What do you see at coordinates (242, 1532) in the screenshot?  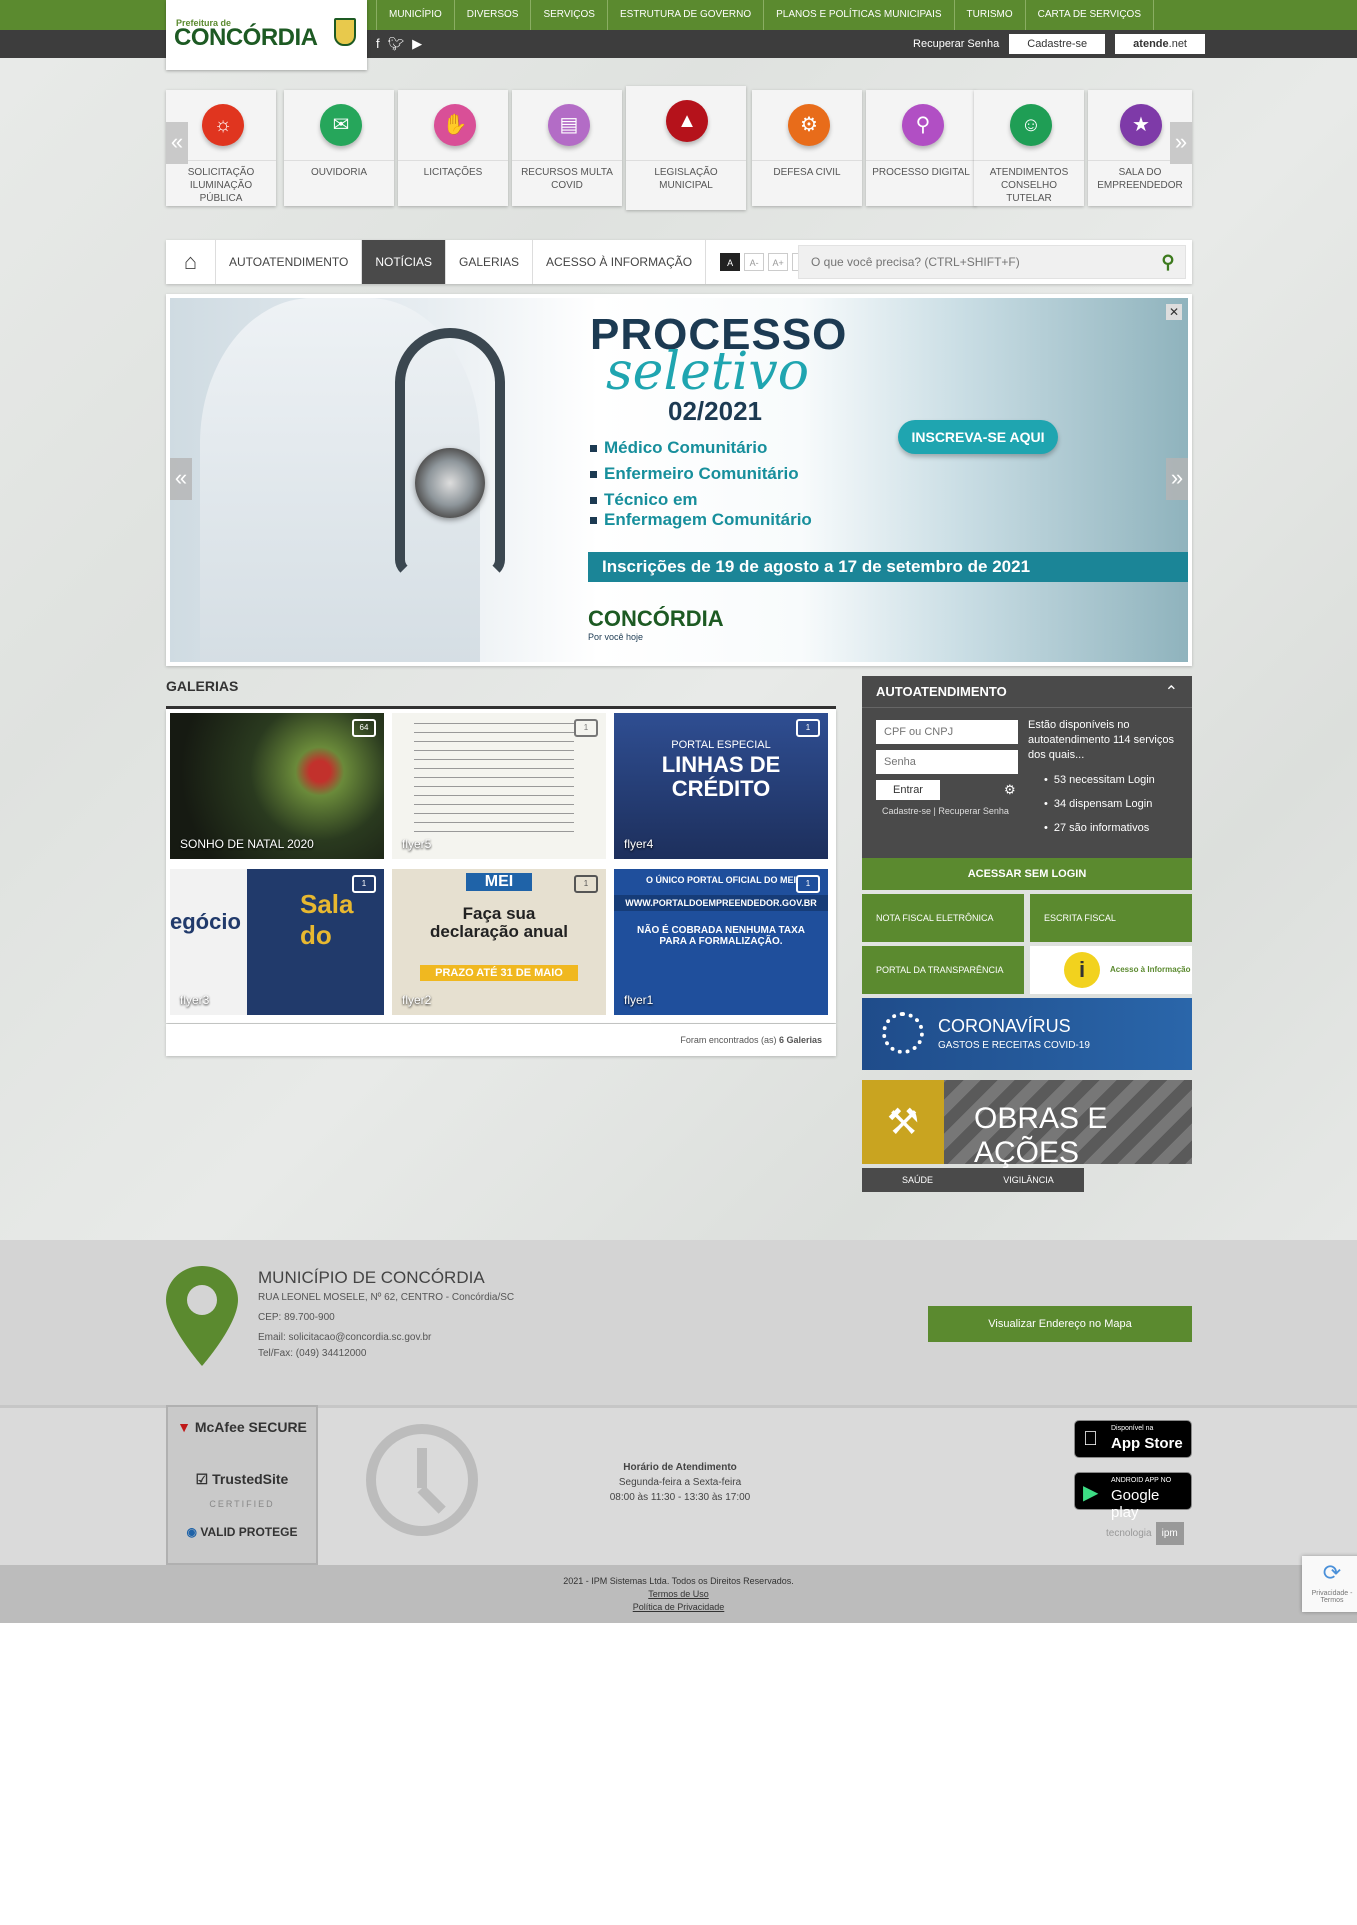 I see `valid-seal: ◉ VALID PROTEGE` at bounding box center [242, 1532].